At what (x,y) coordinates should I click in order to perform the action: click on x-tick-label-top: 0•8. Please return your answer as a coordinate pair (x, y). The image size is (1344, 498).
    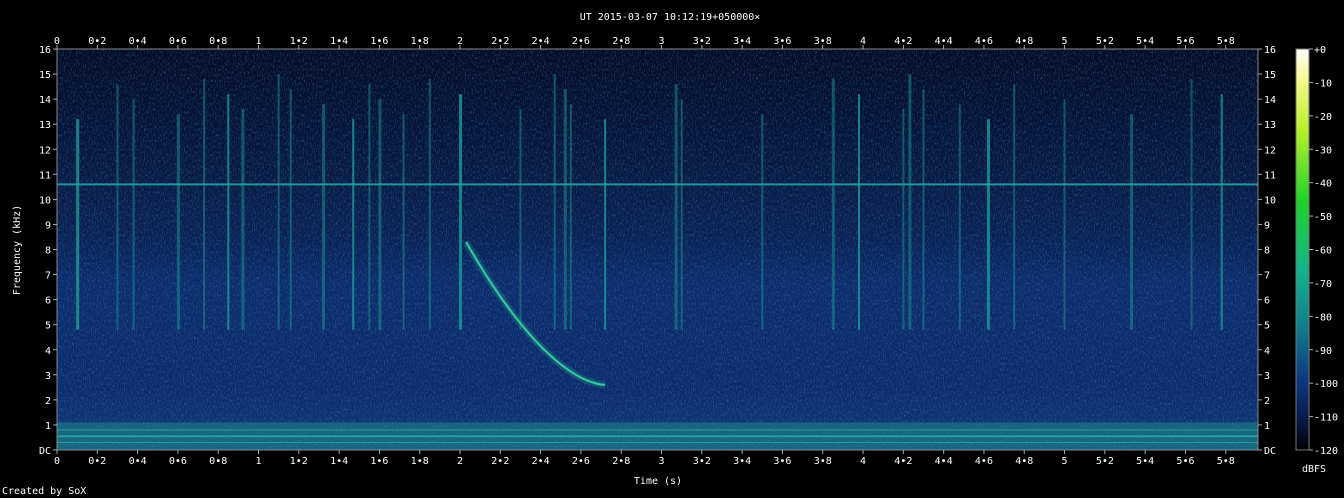
    Looking at the image, I should click on (218, 41).